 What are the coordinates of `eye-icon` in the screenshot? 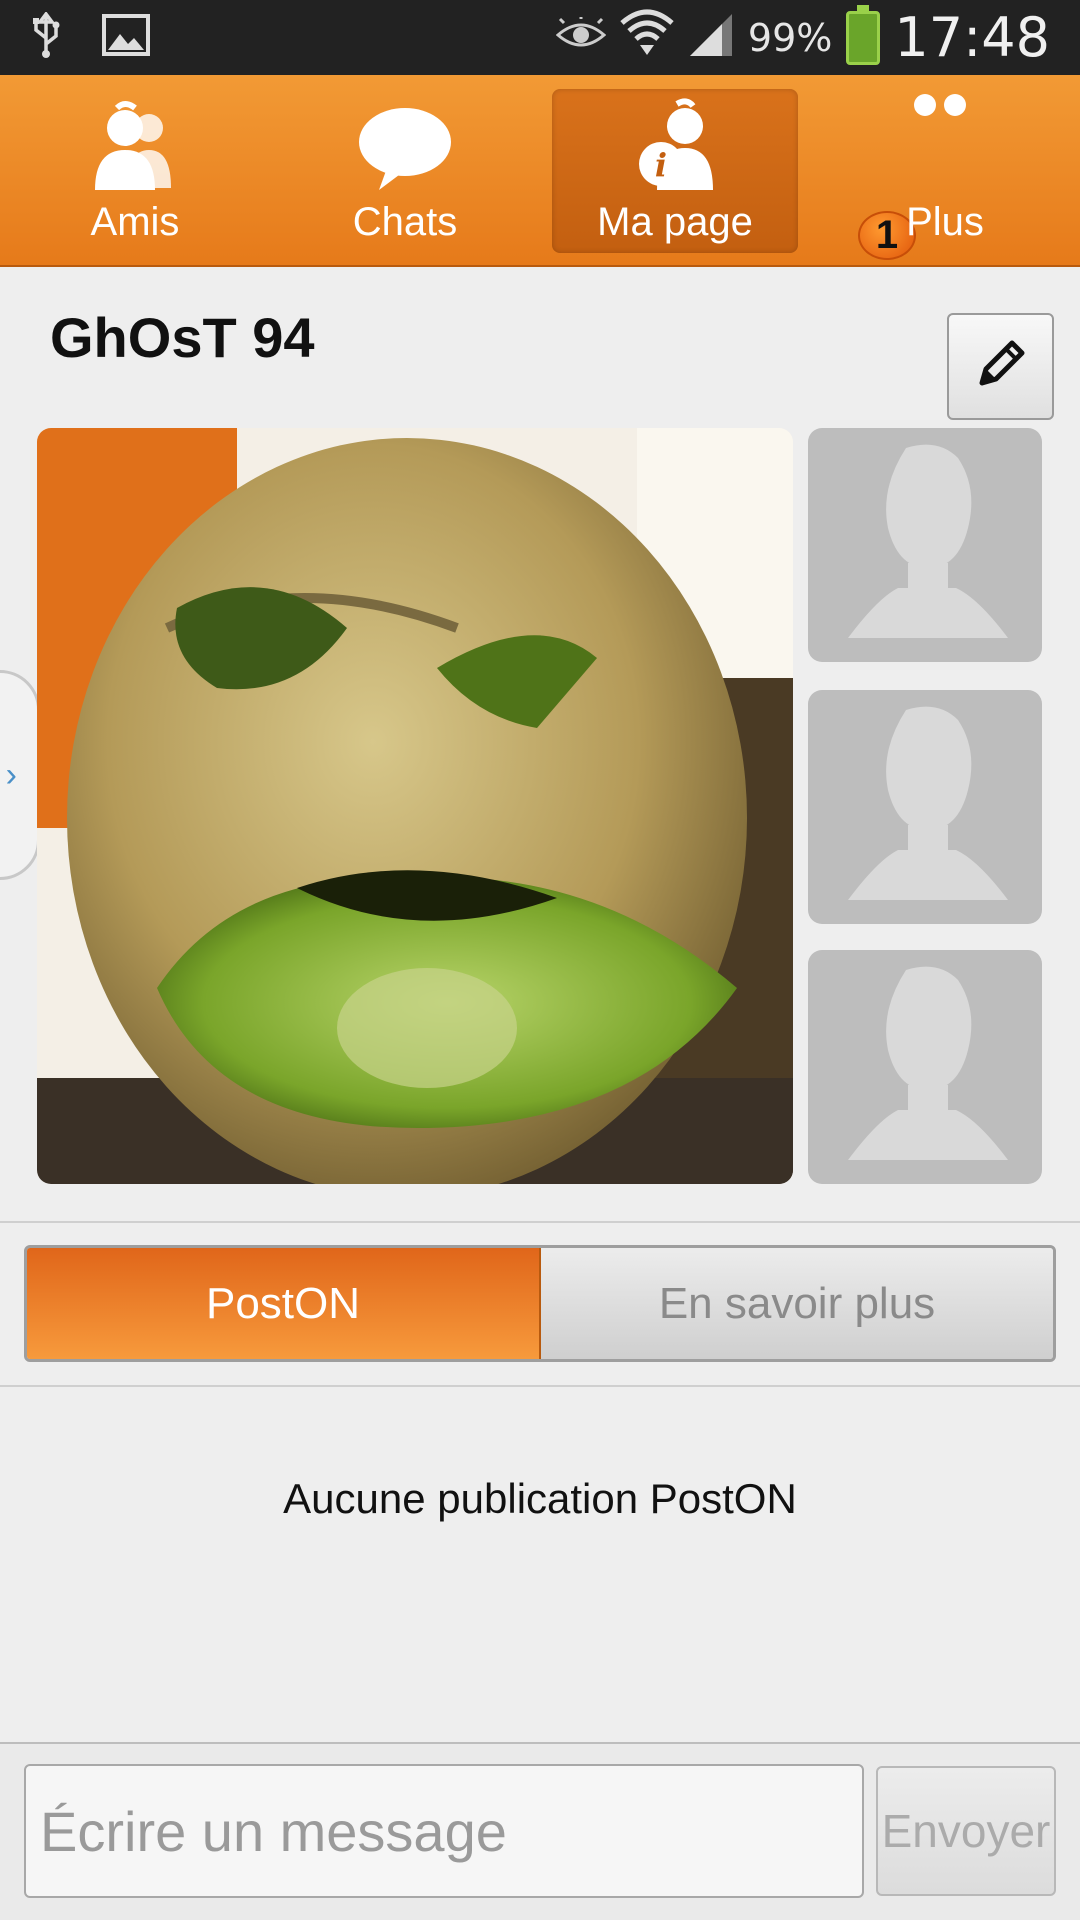 It's located at (581, 36).